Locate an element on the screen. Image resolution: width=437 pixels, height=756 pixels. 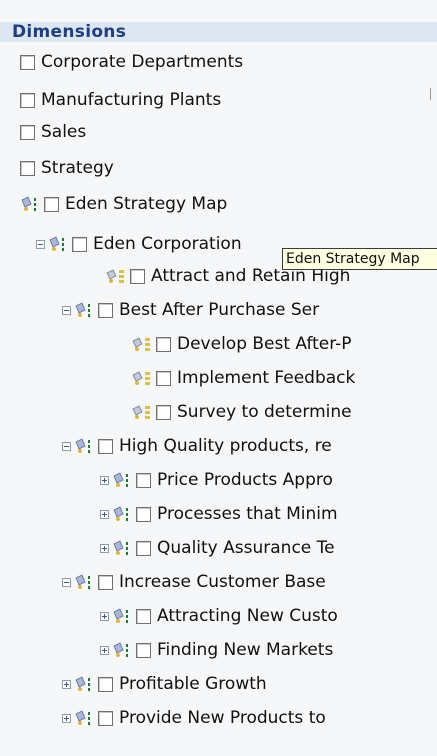
tree-item: Processes that Minim is located at coordinates (219, 514).